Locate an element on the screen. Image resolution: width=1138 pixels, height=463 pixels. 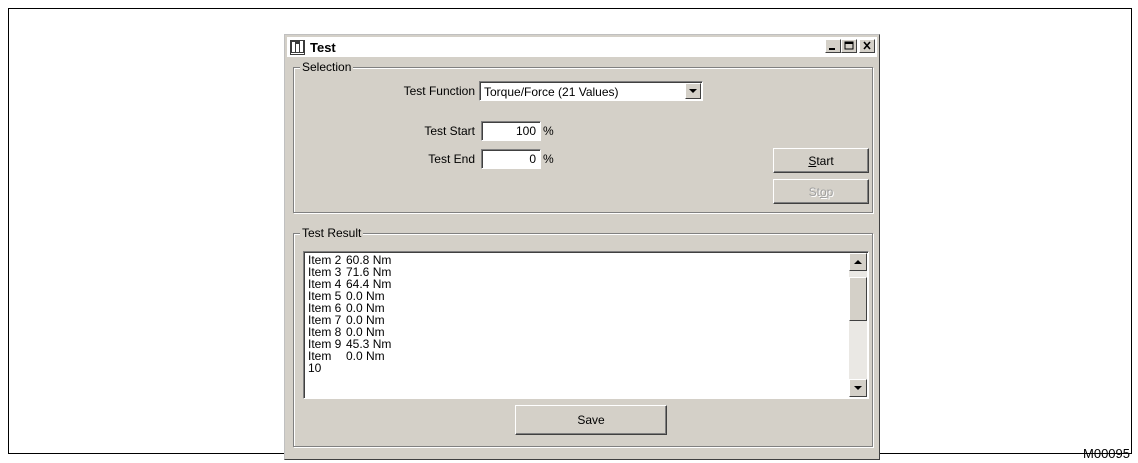
stop-button: St o p is located at coordinates (821, 191).